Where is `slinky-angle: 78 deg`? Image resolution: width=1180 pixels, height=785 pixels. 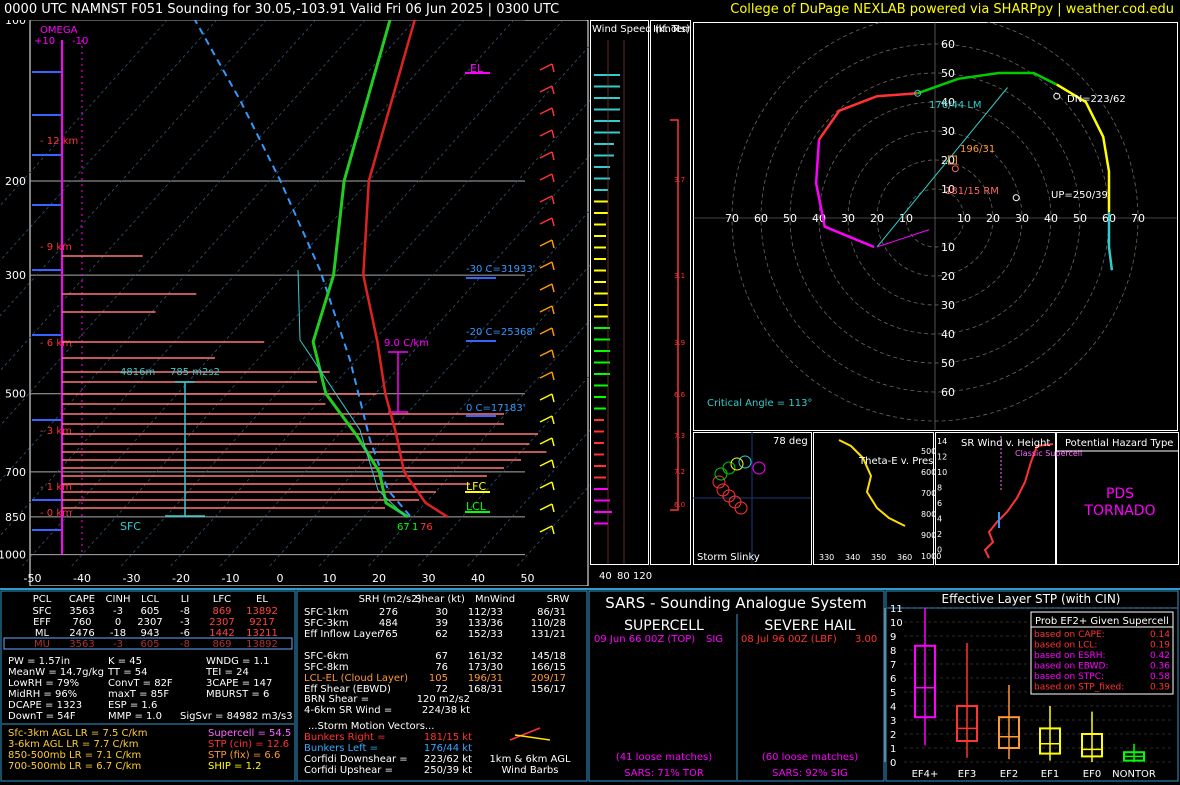 slinky-angle: 78 deg is located at coordinates (790, 441).